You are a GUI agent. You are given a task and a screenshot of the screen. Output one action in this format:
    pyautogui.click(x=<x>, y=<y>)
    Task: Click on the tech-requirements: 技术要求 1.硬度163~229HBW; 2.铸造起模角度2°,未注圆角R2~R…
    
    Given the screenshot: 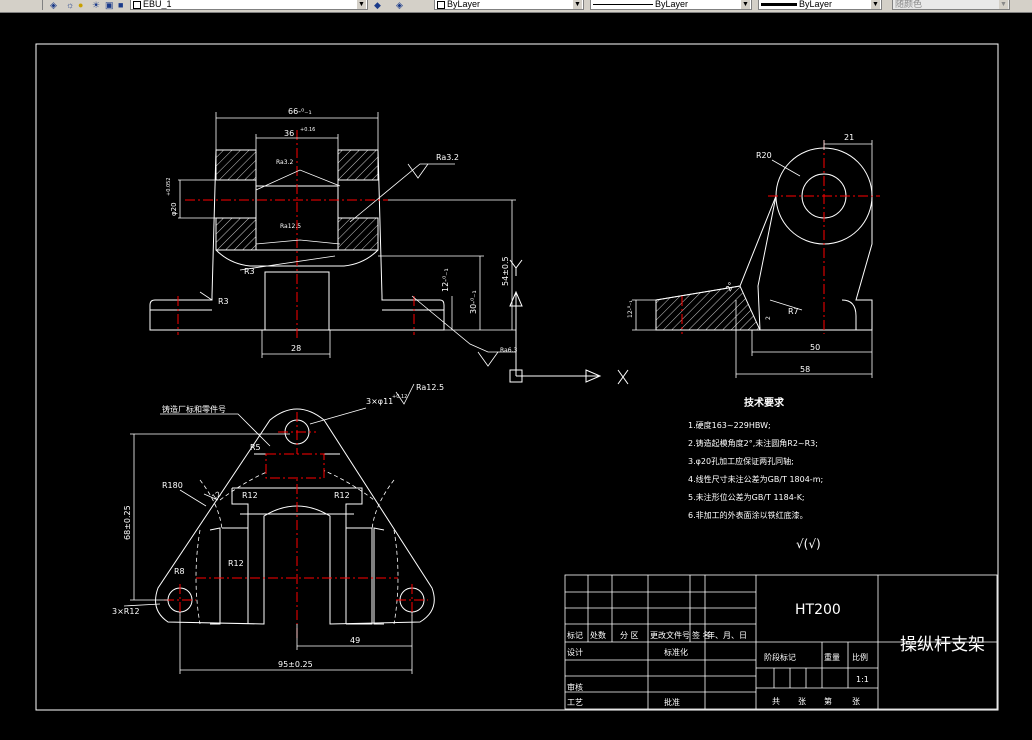 What is the action you would take?
    pyautogui.click(x=755, y=473)
    